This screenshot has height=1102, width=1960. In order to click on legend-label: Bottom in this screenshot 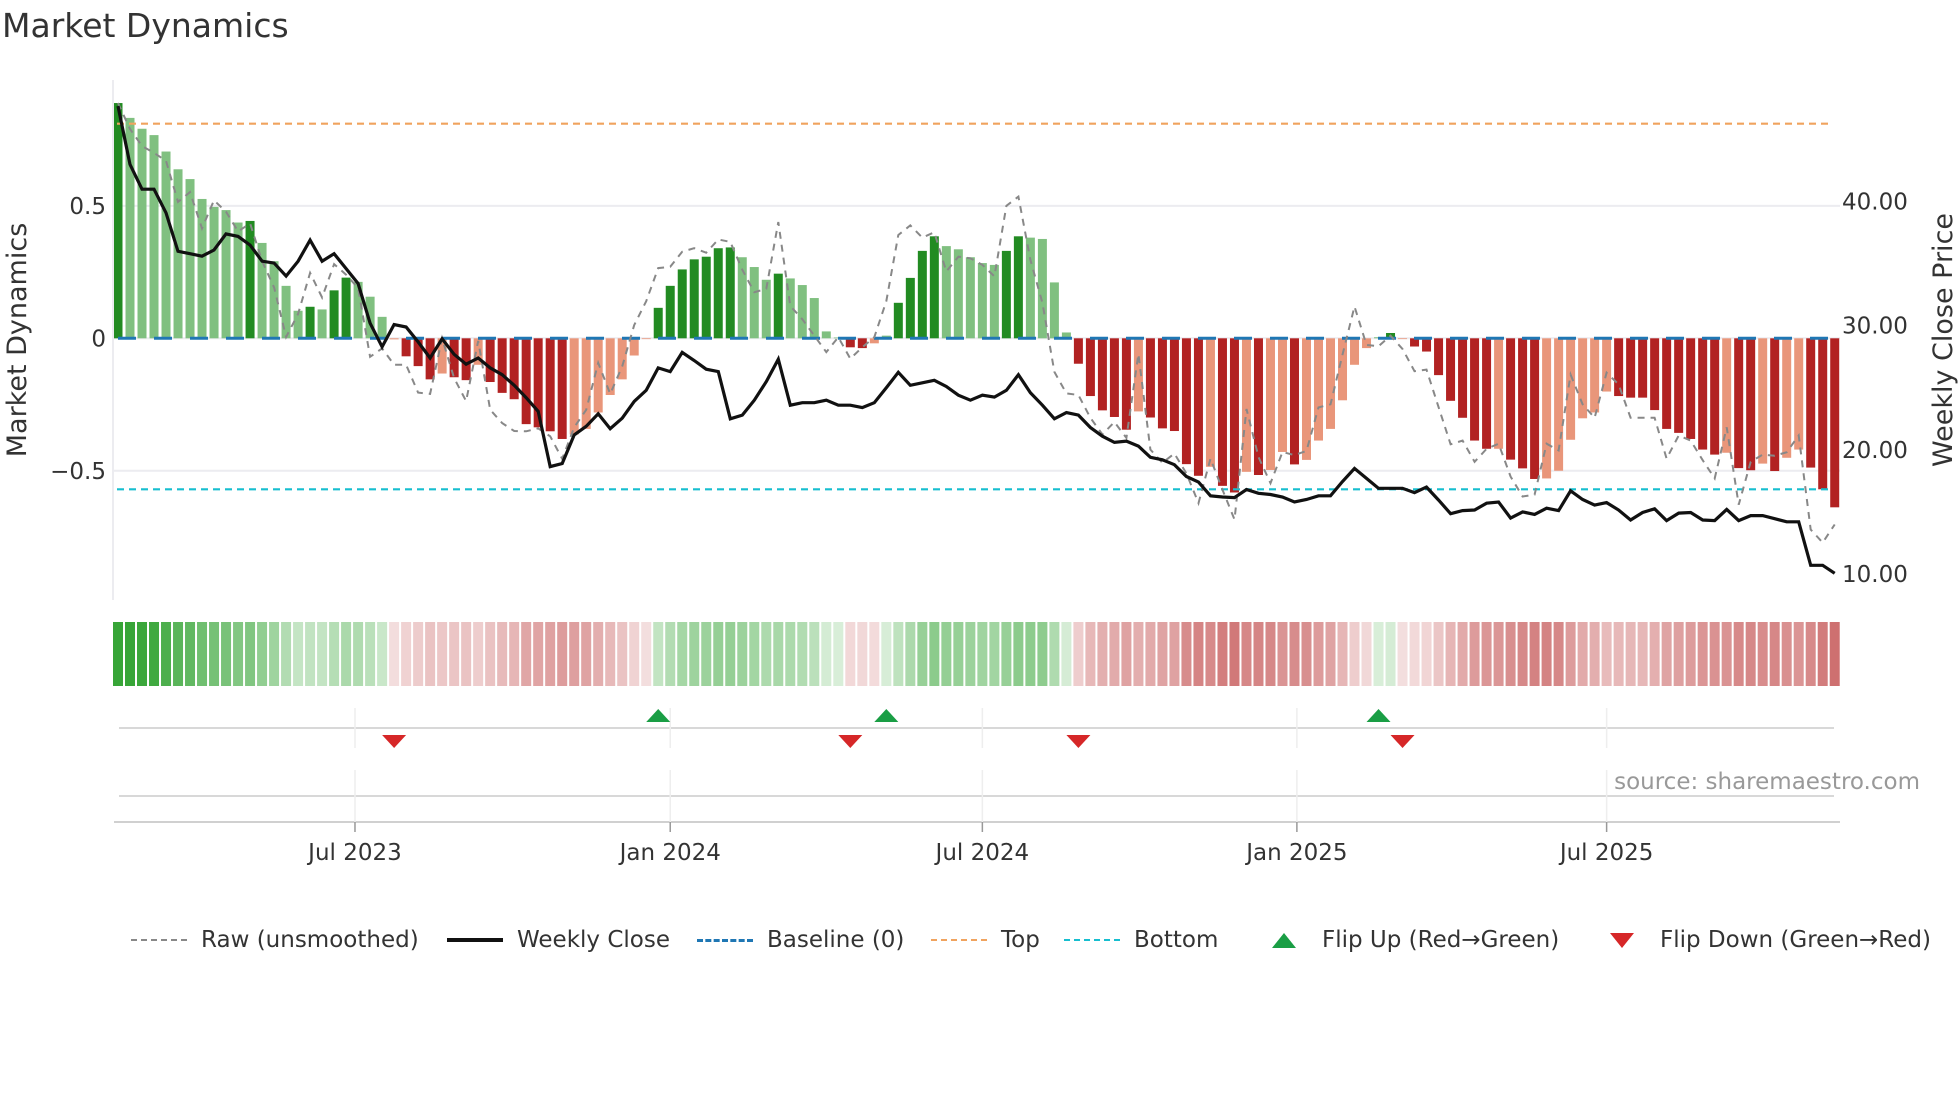, I will do `click(1176, 940)`.